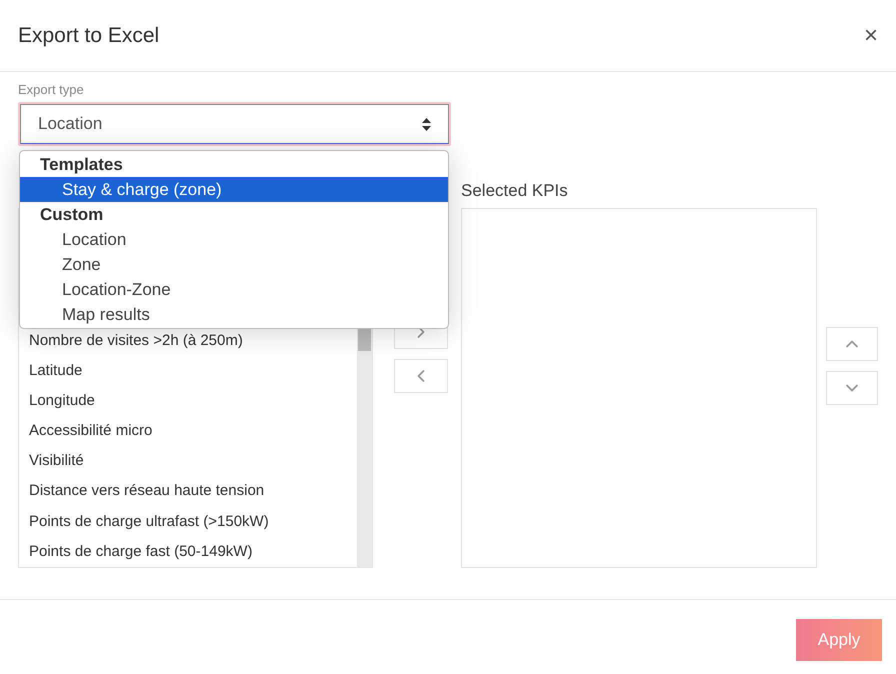  I want to click on option-group-label: Custom, so click(71, 215).